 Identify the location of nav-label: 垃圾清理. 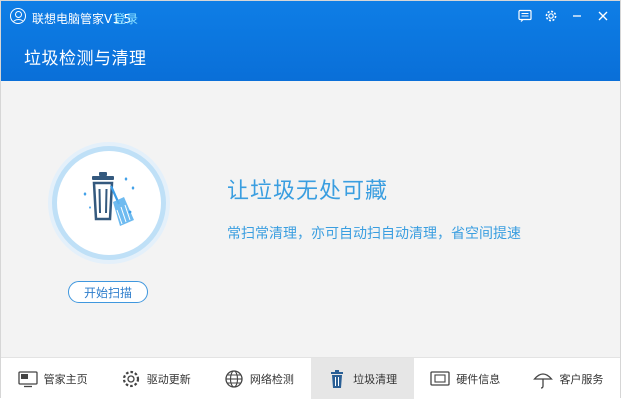
(375, 379).